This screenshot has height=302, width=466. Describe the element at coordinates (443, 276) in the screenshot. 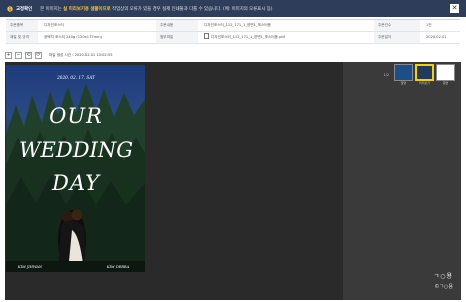

I see `brand-logo: ㄱ○용` at that location.